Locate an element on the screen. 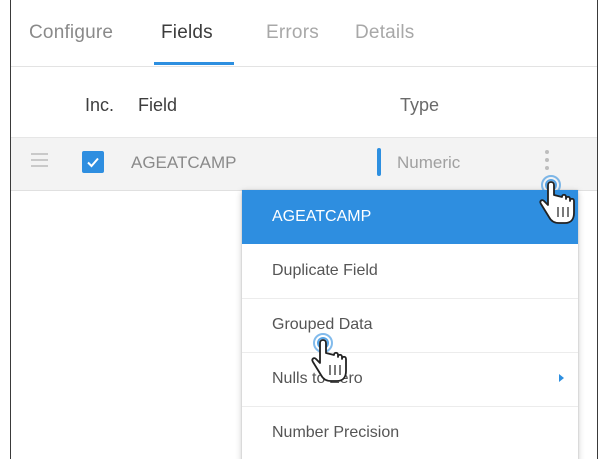  menu-item-duplicate-field: Duplicate Field is located at coordinates (410, 271).